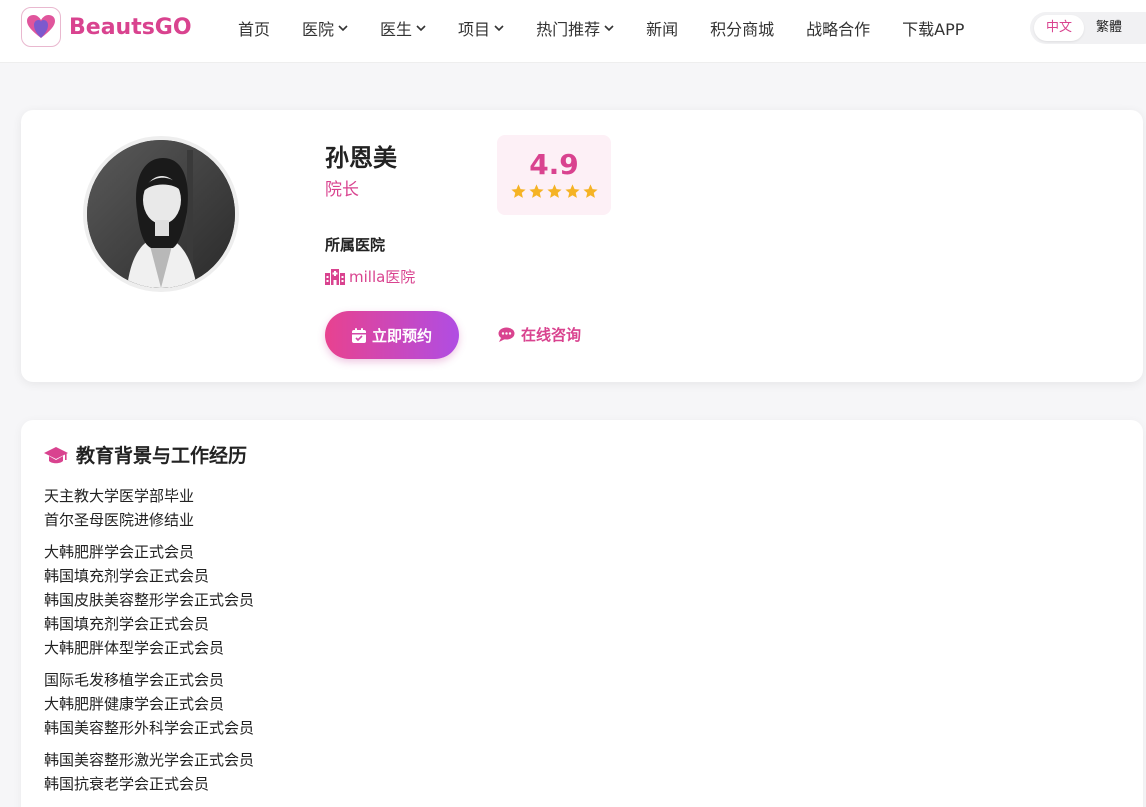 This screenshot has height=807, width=1146. I want to click on book-now-button: 立即预约, so click(392, 335).